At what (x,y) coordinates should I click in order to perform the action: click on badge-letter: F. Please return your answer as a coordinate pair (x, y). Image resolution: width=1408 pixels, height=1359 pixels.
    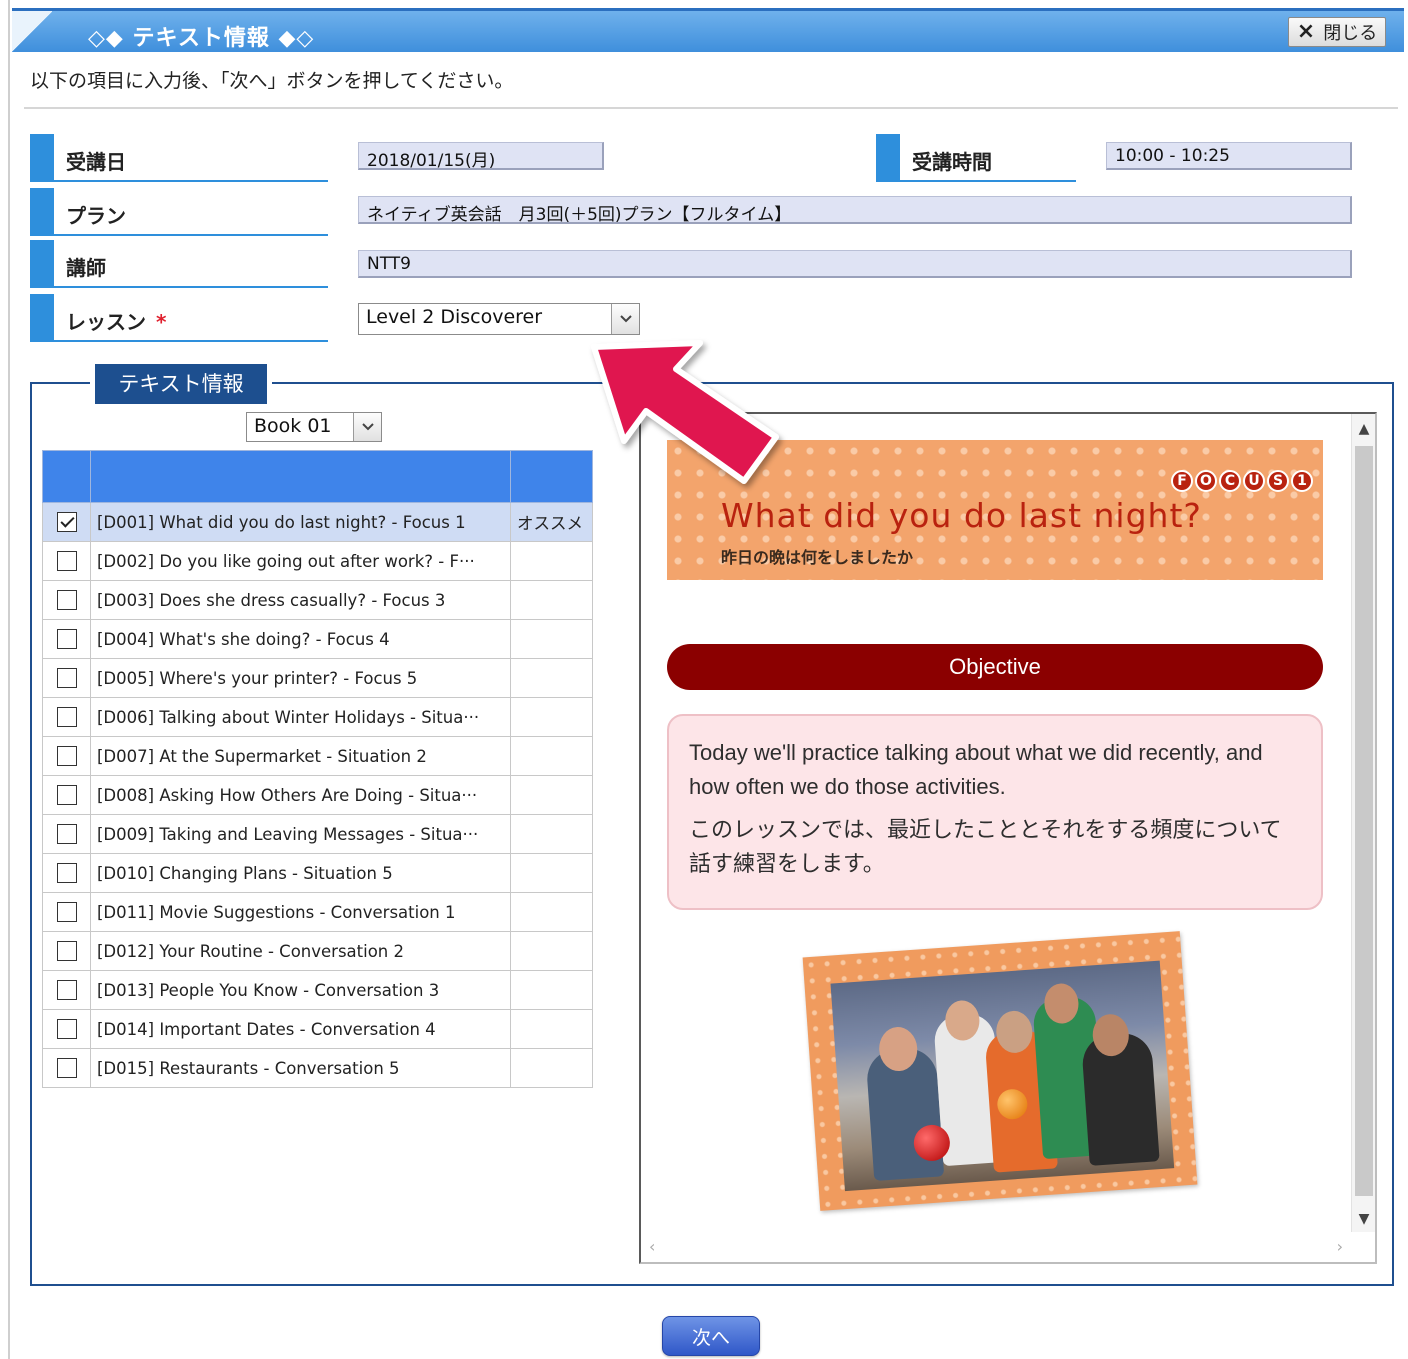
    Looking at the image, I should click on (1182, 481).